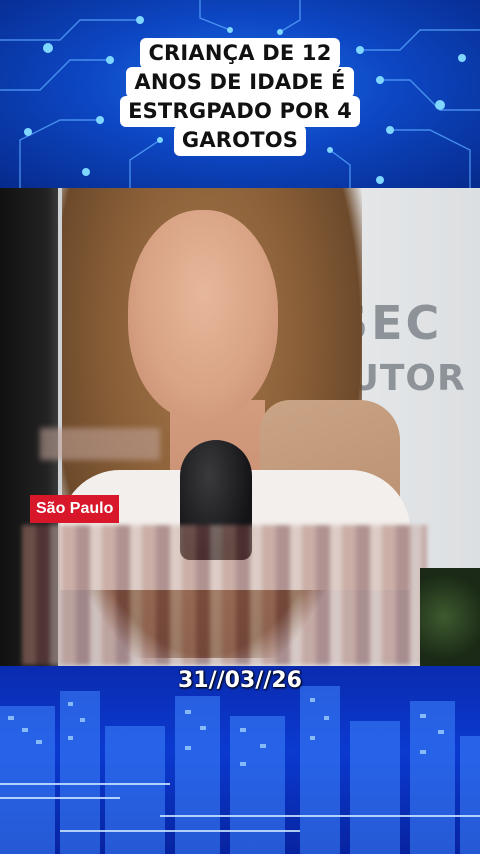  I want to click on headline-line-2: ANOS DE IDADE É, so click(240, 82).